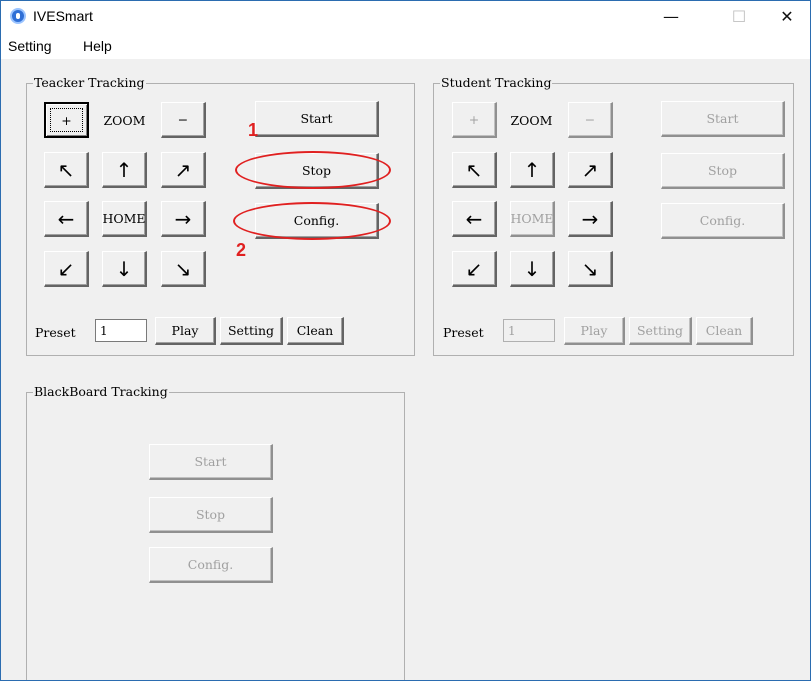 This screenshot has width=811, height=681. Describe the element at coordinates (723, 171) in the screenshot. I see `student-stop-button: Stop` at that location.